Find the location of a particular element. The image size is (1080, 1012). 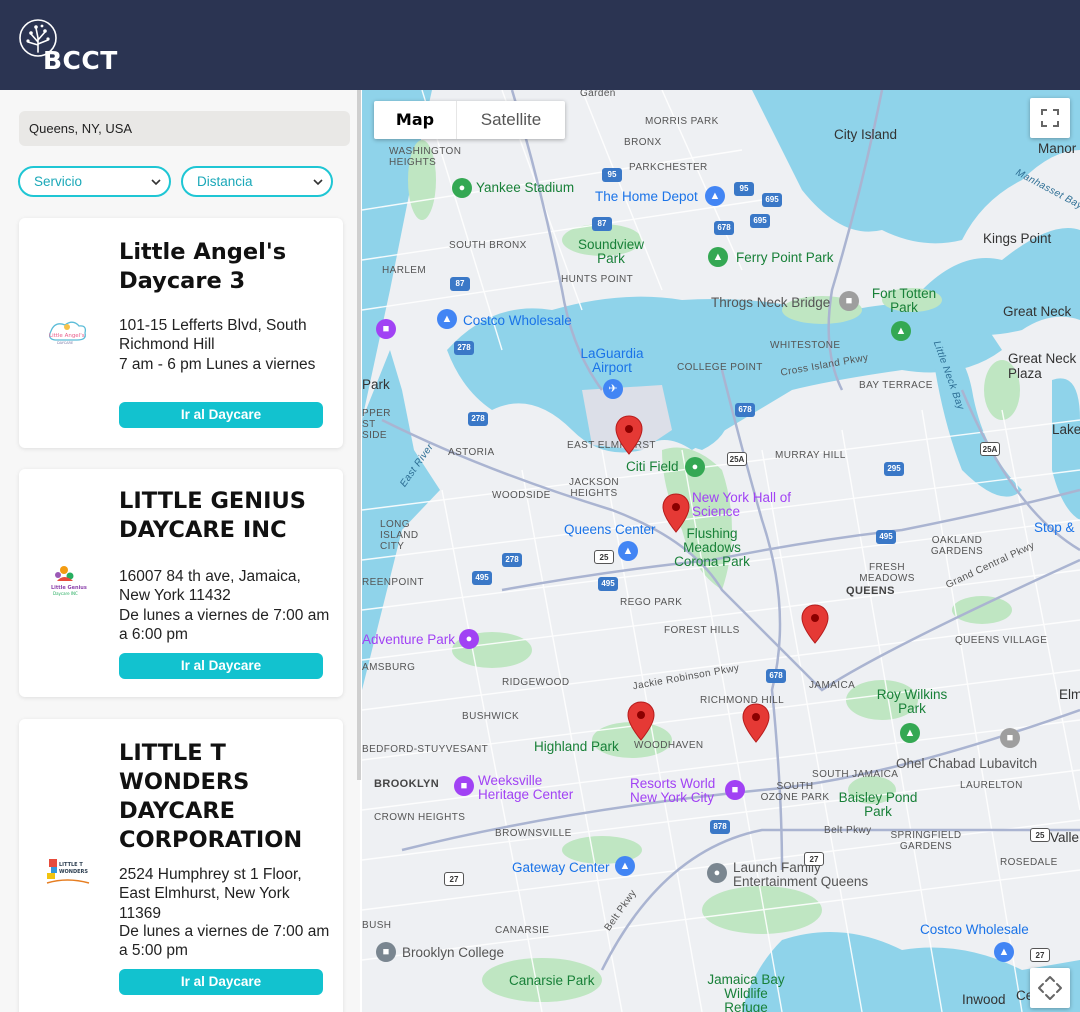

map-label: The Home Depot is located at coordinates (646, 196).